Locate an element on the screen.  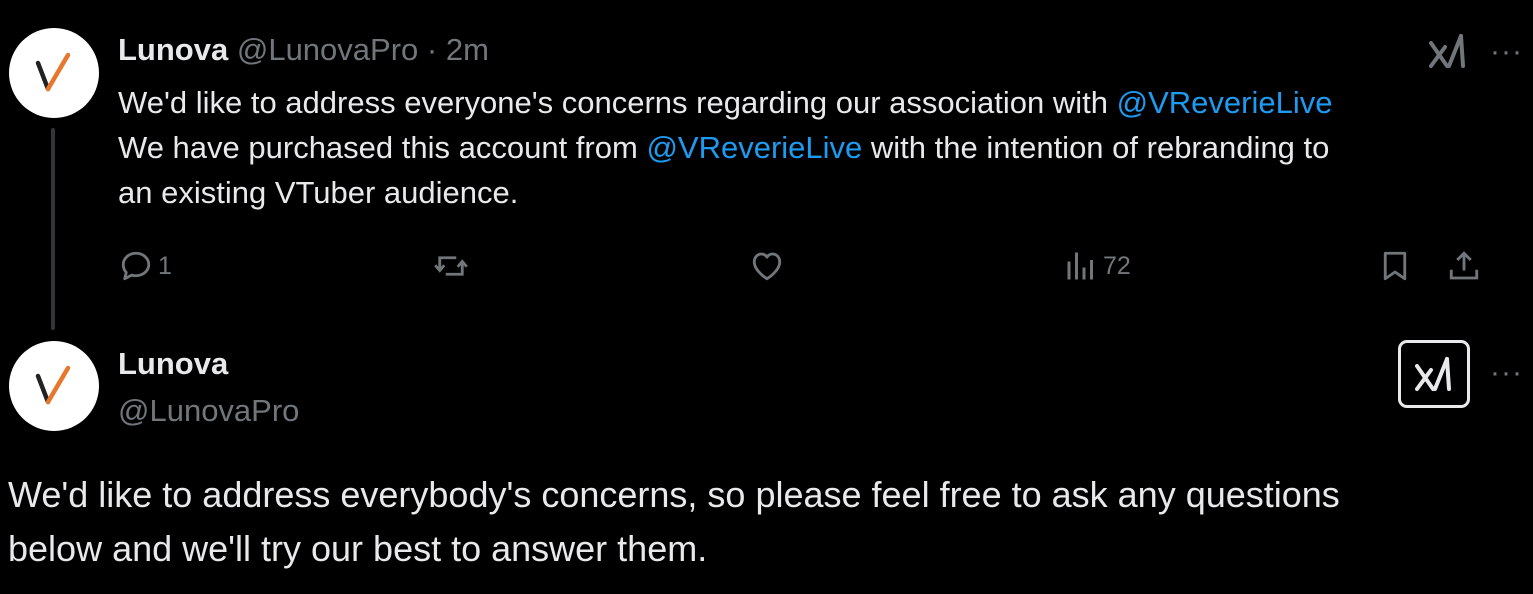
bookmark-button is located at coordinates (1395, 266).